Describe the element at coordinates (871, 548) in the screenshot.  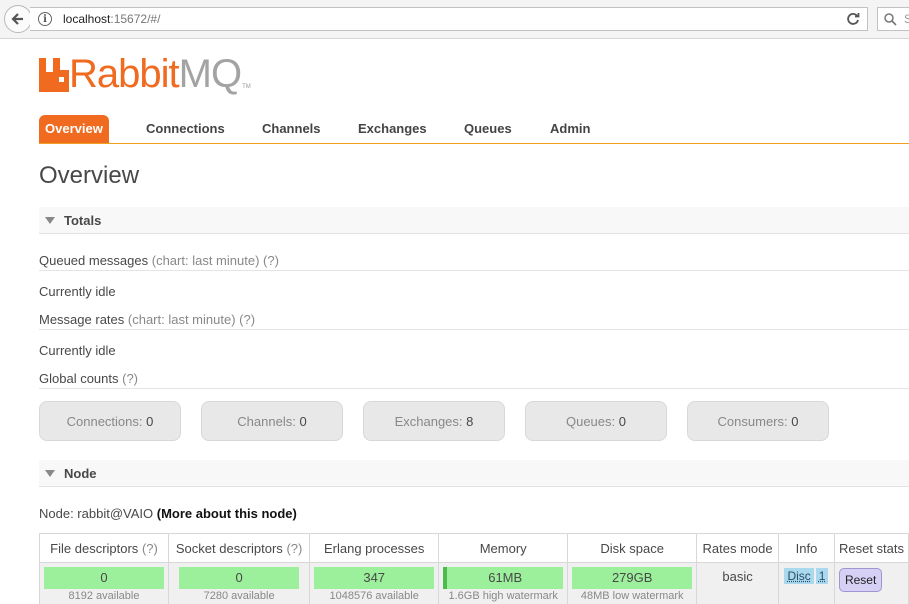
I see `col-reset-stats: Reset stats` at that location.